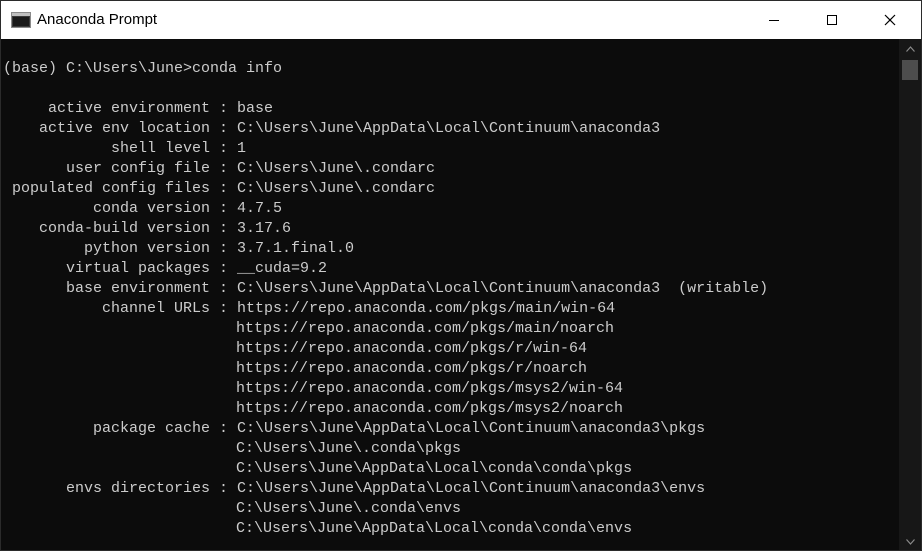 The width and height of the screenshot is (922, 551). What do you see at coordinates (349, 508) in the screenshot?
I see `info-value-continuation: C:\Users\June\.conda\envs` at bounding box center [349, 508].